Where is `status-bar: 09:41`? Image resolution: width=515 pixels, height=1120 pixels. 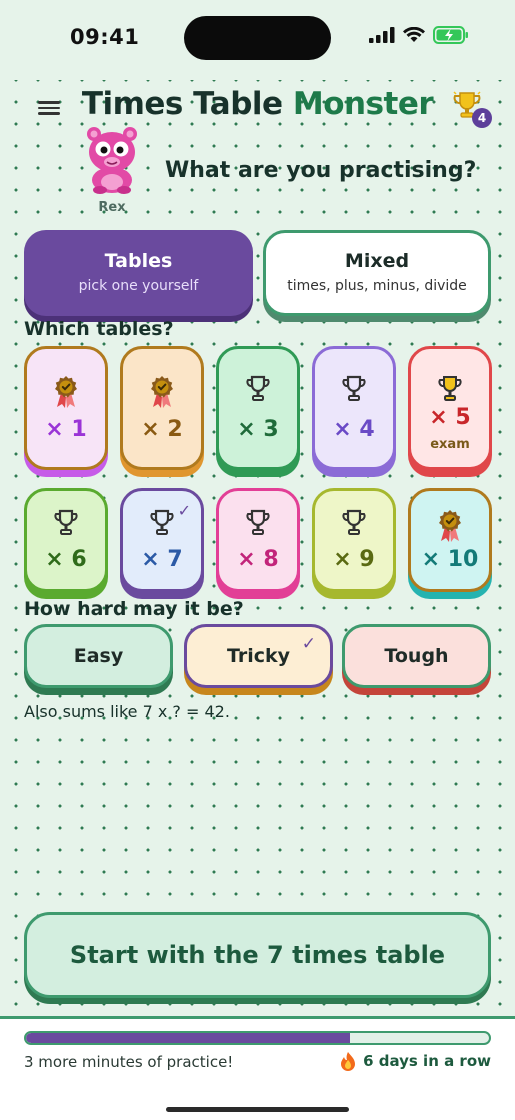
status-bar: 09:41 is located at coordinates (257, 40).